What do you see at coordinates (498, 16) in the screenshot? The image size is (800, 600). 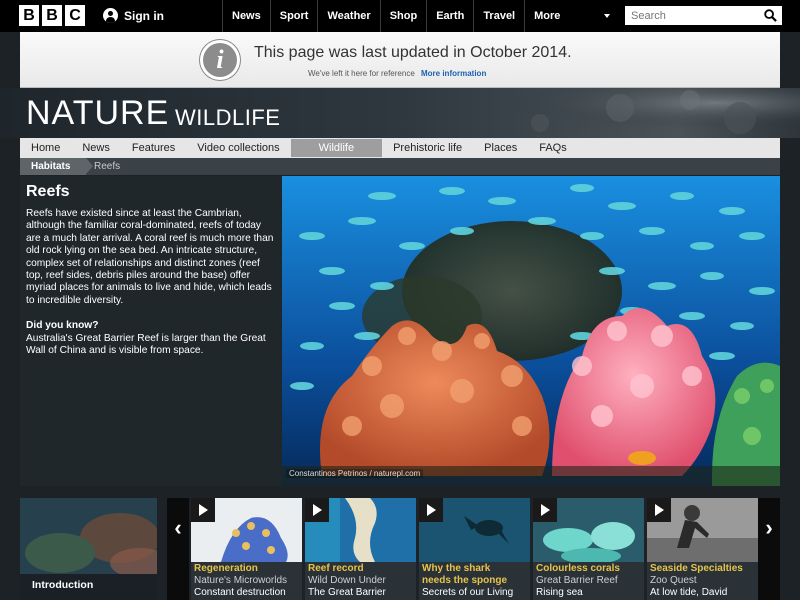 I see `nav-travel: Travel` at bounding box center [498, 16].